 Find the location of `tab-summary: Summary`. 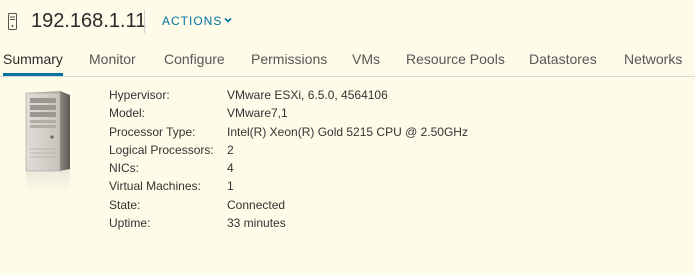

tab-summary: Summary is located at coordinates (33, 60).